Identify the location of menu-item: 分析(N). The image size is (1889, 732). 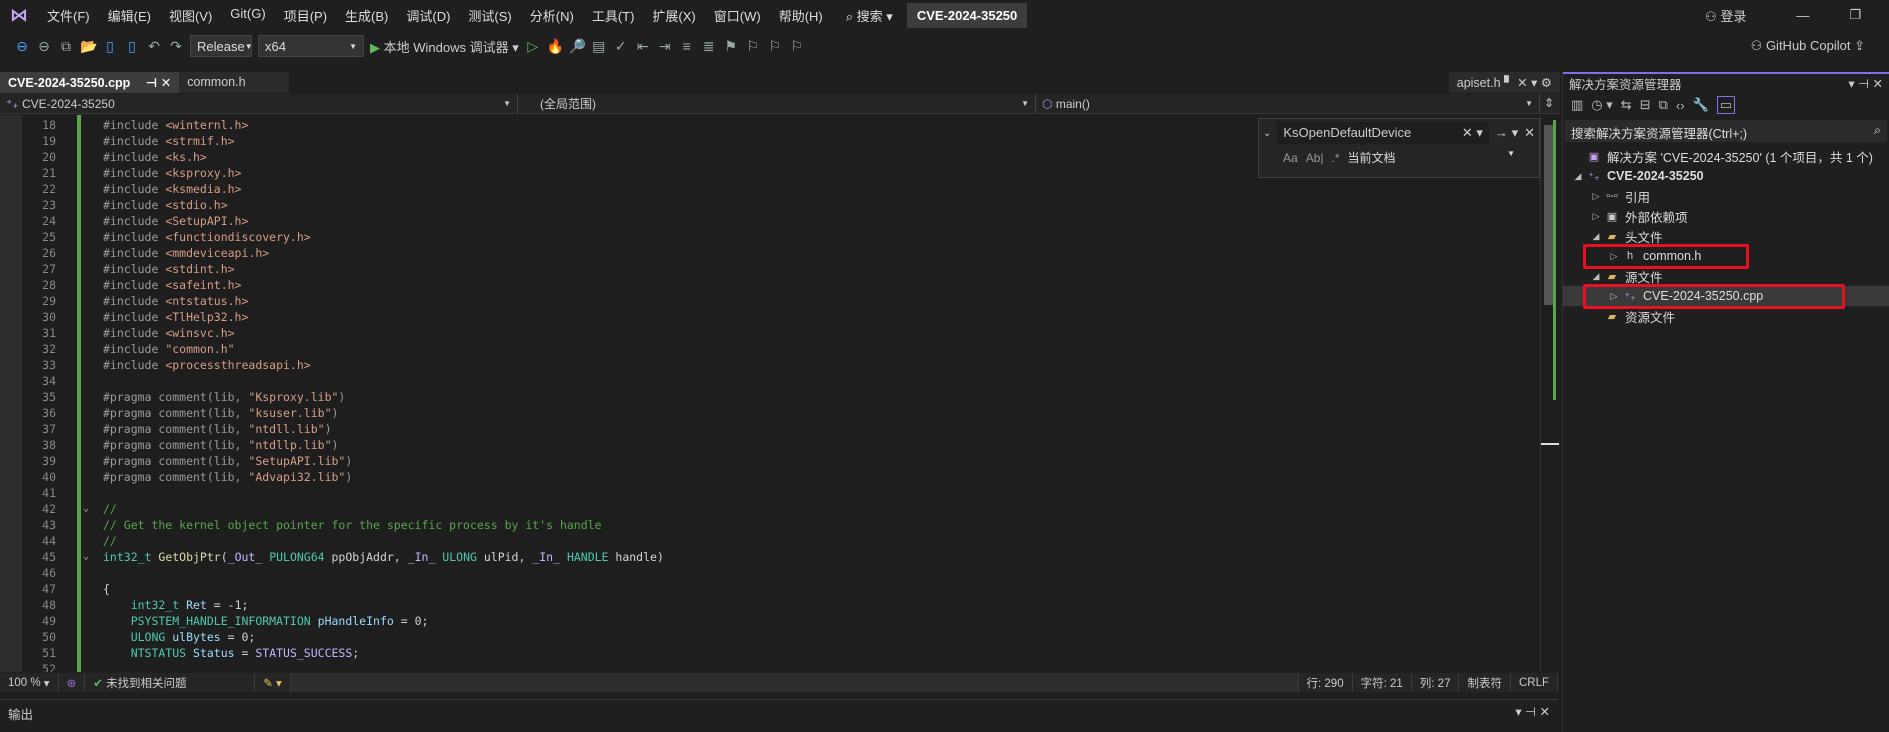
(552, 15).